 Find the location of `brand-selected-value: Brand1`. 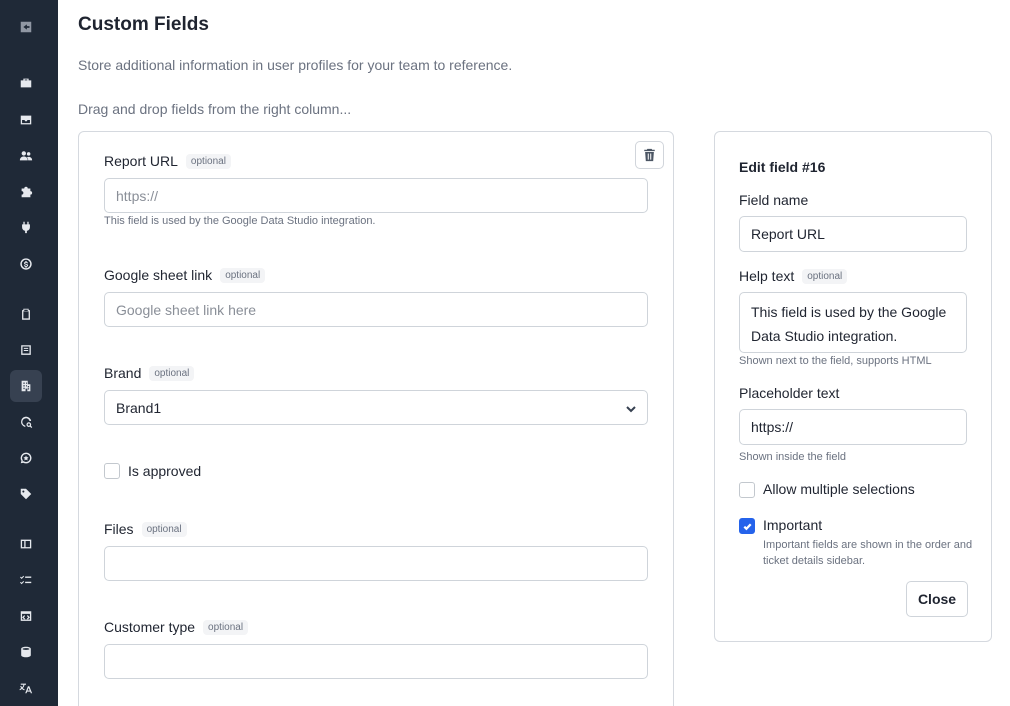

brand-selected-value: Brand1 is located at coordinates (139, 407).